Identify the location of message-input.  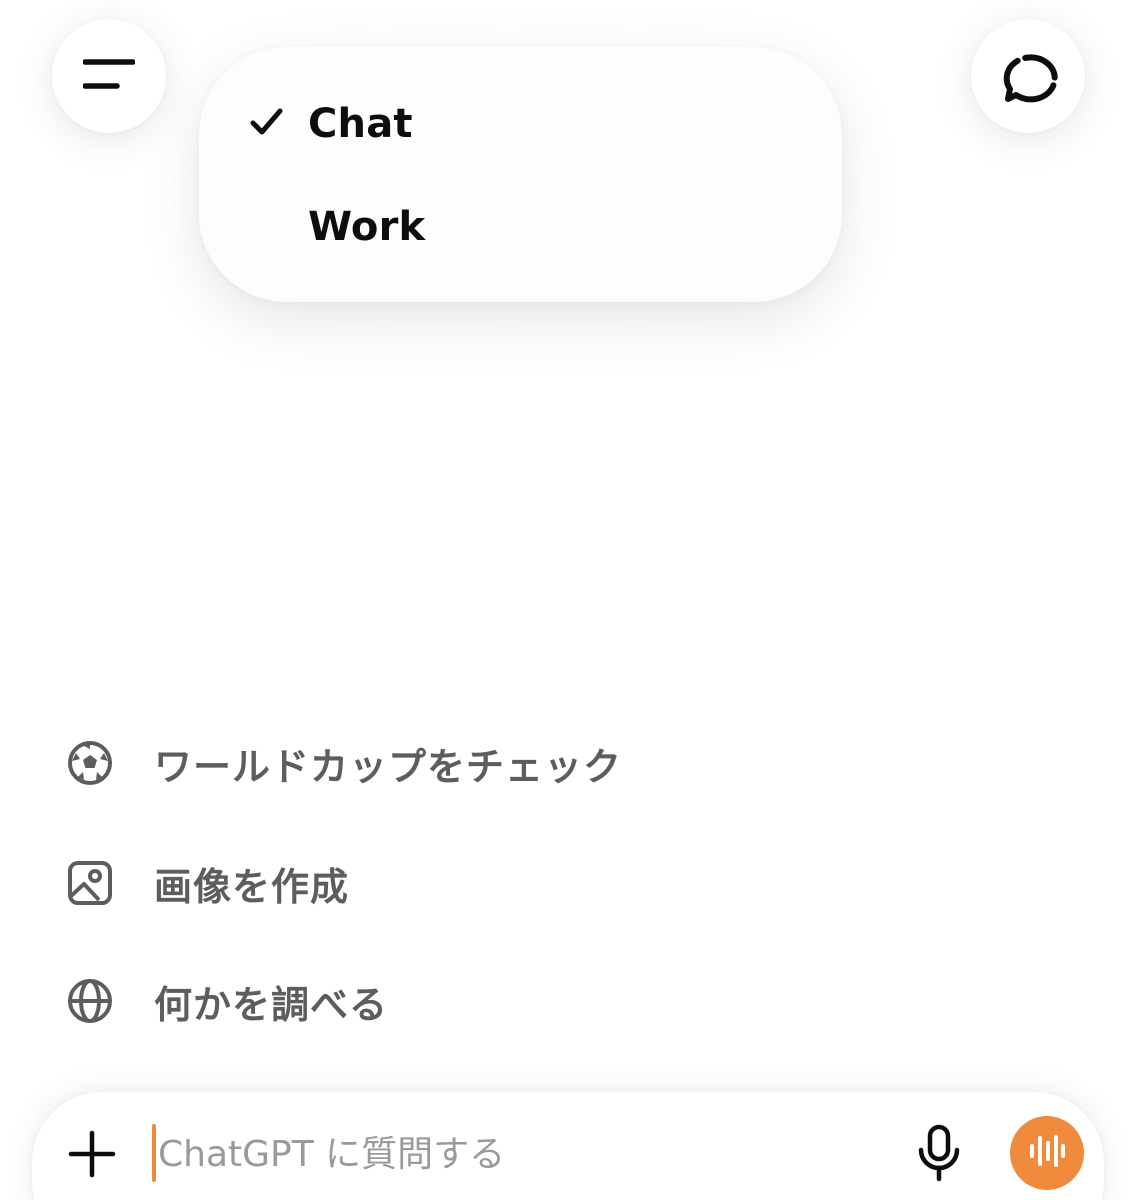
(517, 1154).